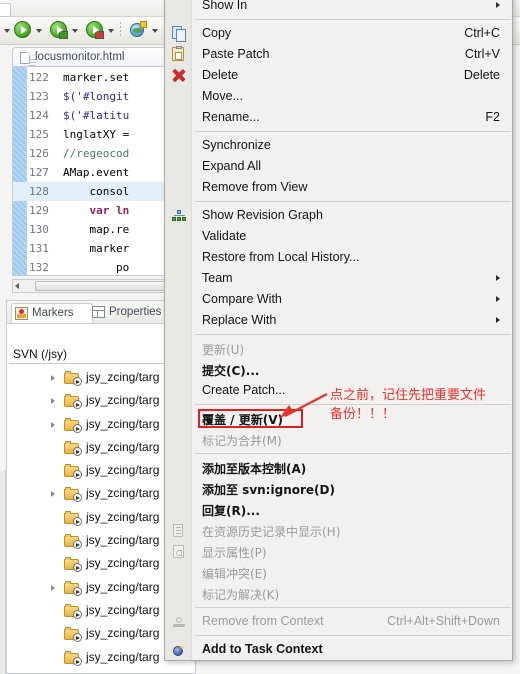 This screenshot has height=674, width=520. I want to click on menu-item-synchronize: Synchronize, so click(338, 145).